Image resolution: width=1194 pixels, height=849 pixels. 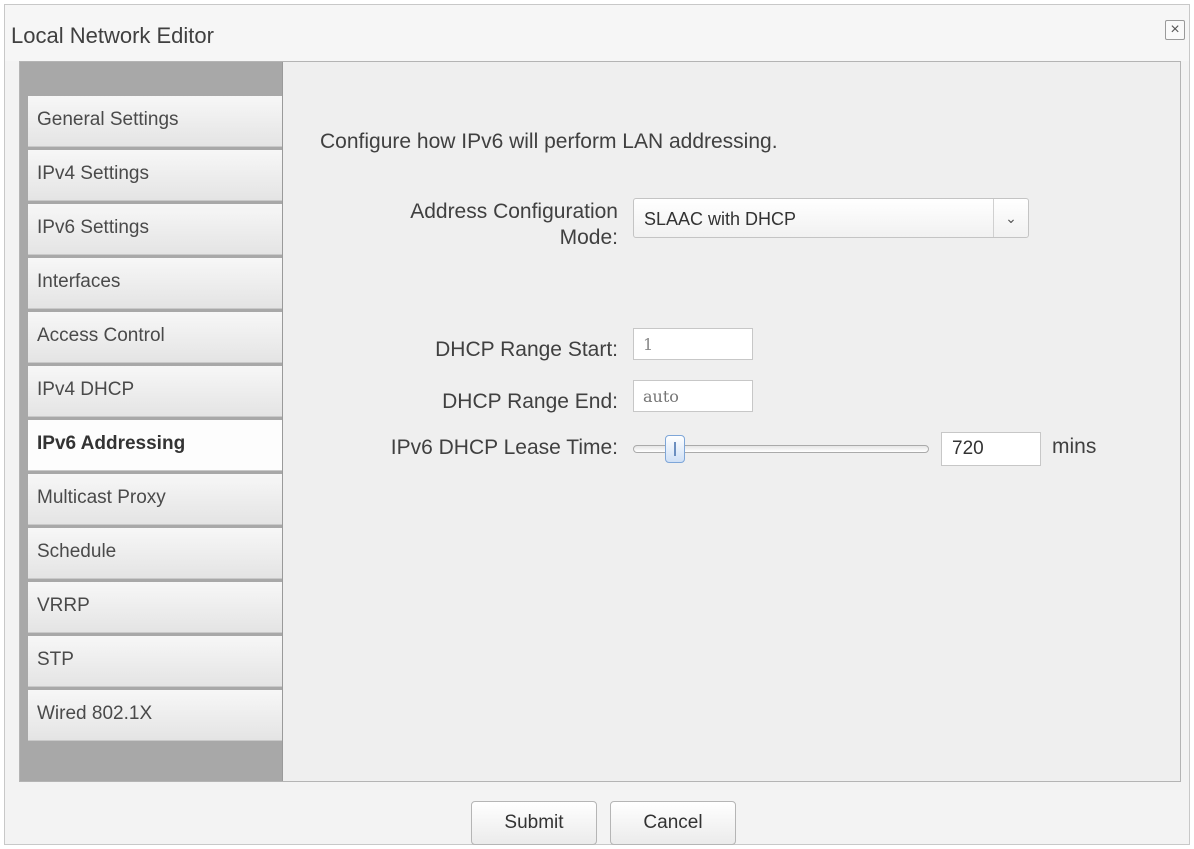 I want to click on range-start-input, so click(x=693, y=344).